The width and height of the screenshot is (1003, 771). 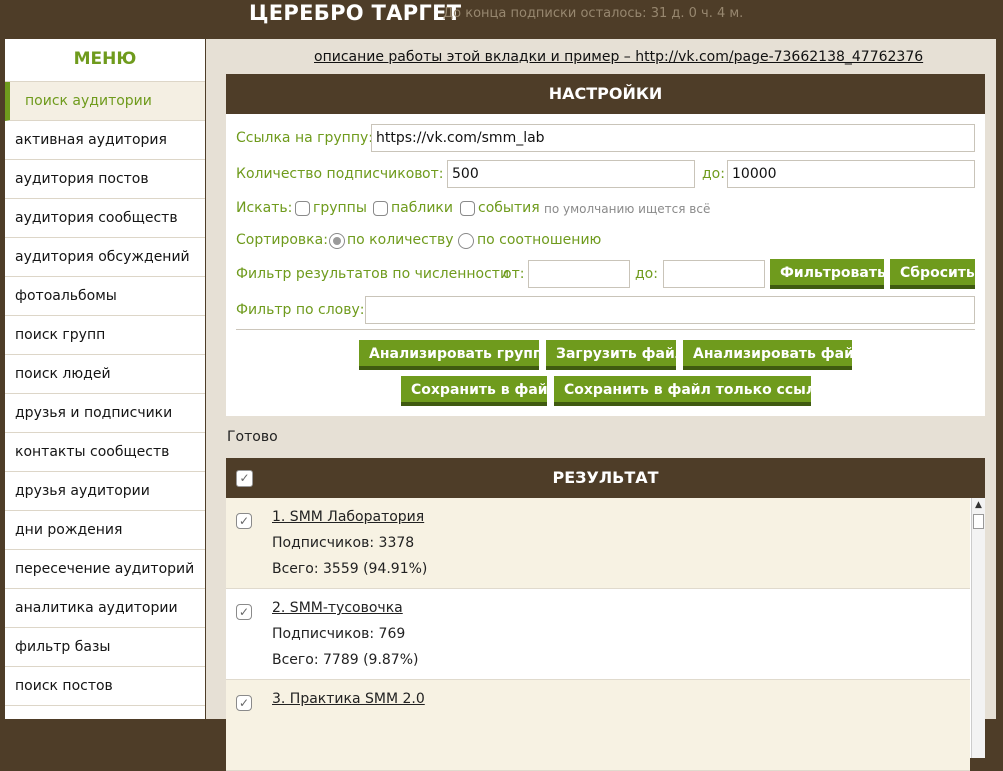 What do you see at coordinates (466, 241) in the screenshot?
I see `sort-by-ratio-radio` at bounding box center [466, 241].